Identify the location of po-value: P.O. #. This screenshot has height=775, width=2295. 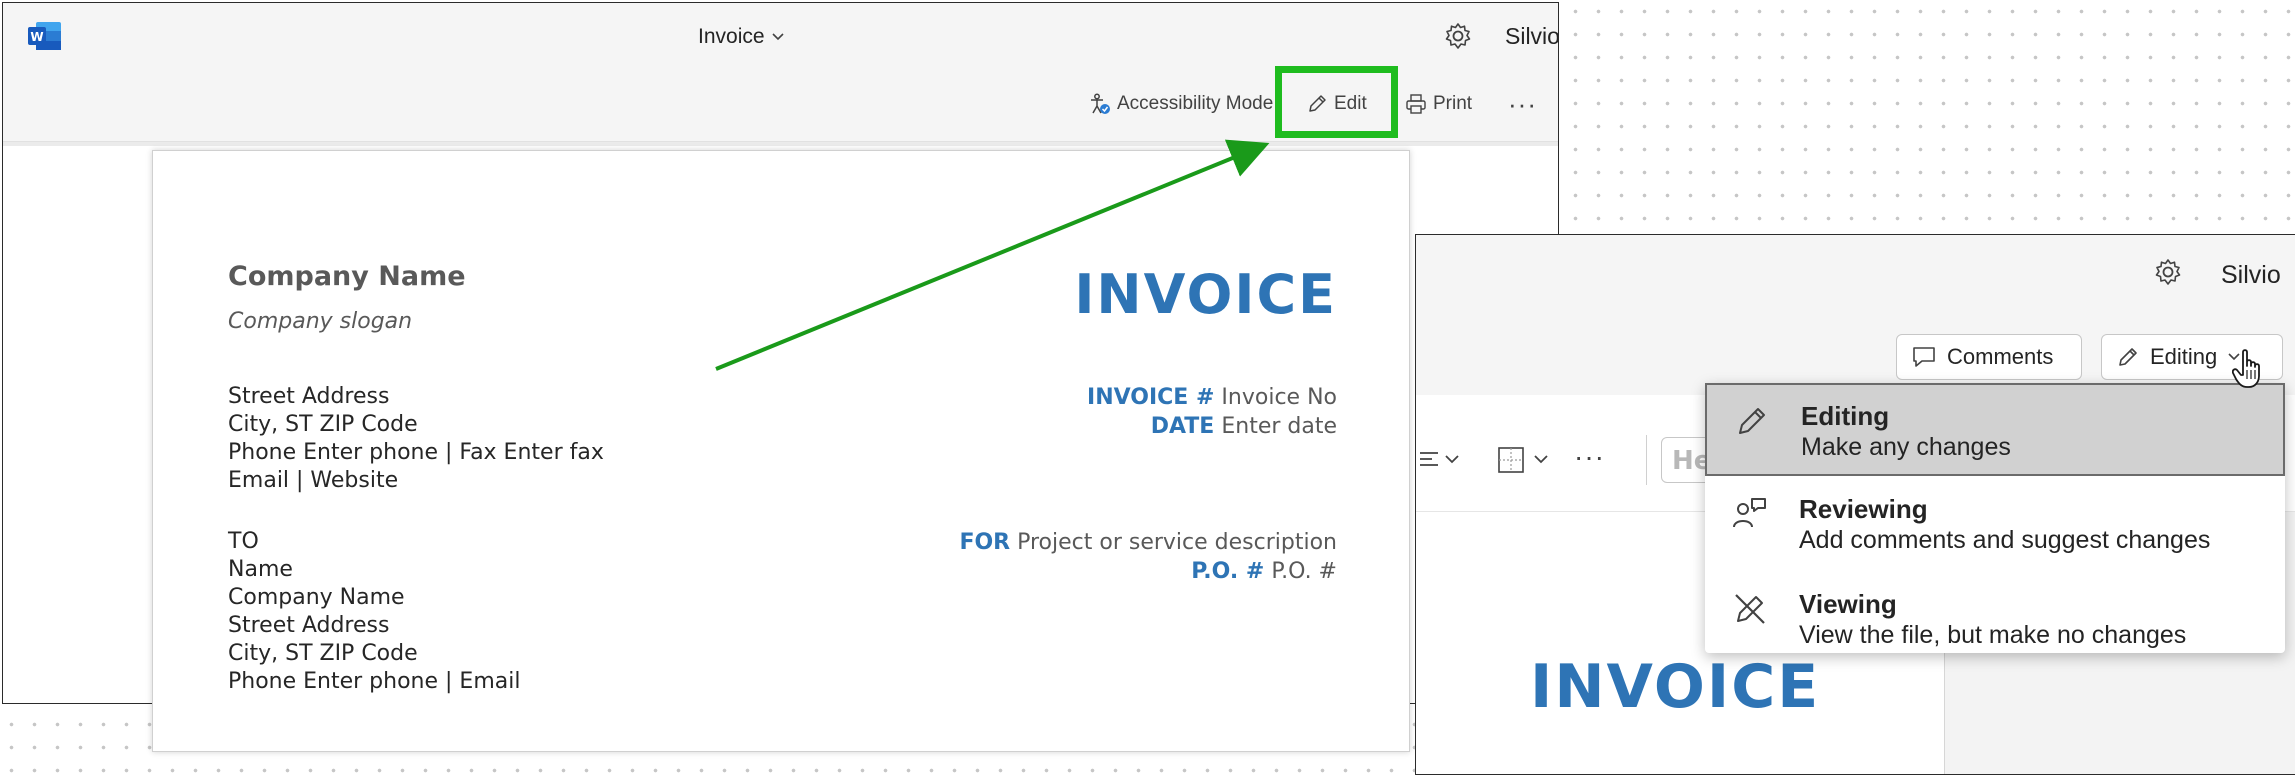
(1304, 571).